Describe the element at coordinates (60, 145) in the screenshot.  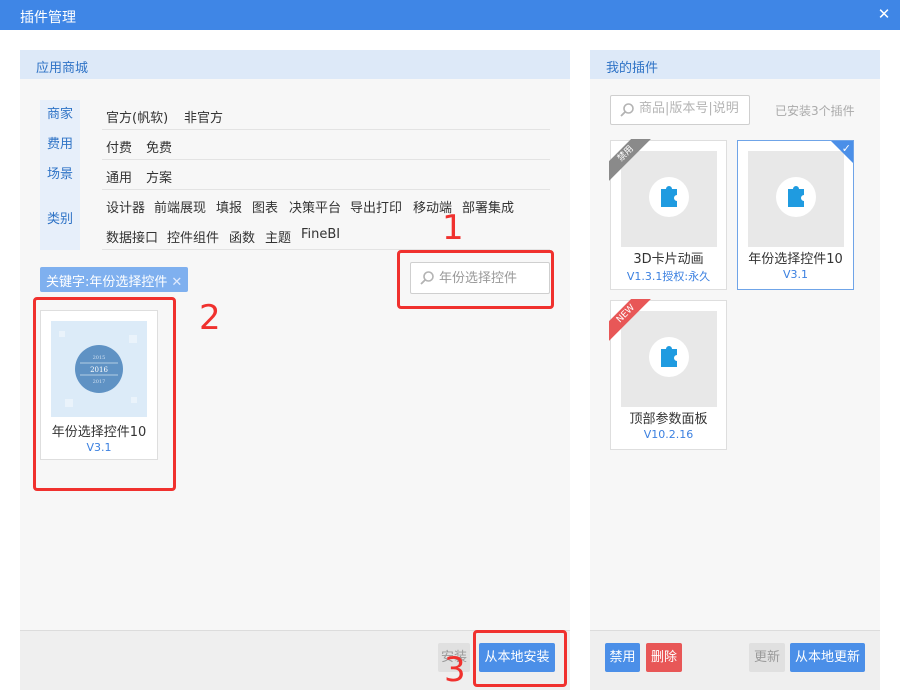
I see `filter-key-fee: 费用` at that location.